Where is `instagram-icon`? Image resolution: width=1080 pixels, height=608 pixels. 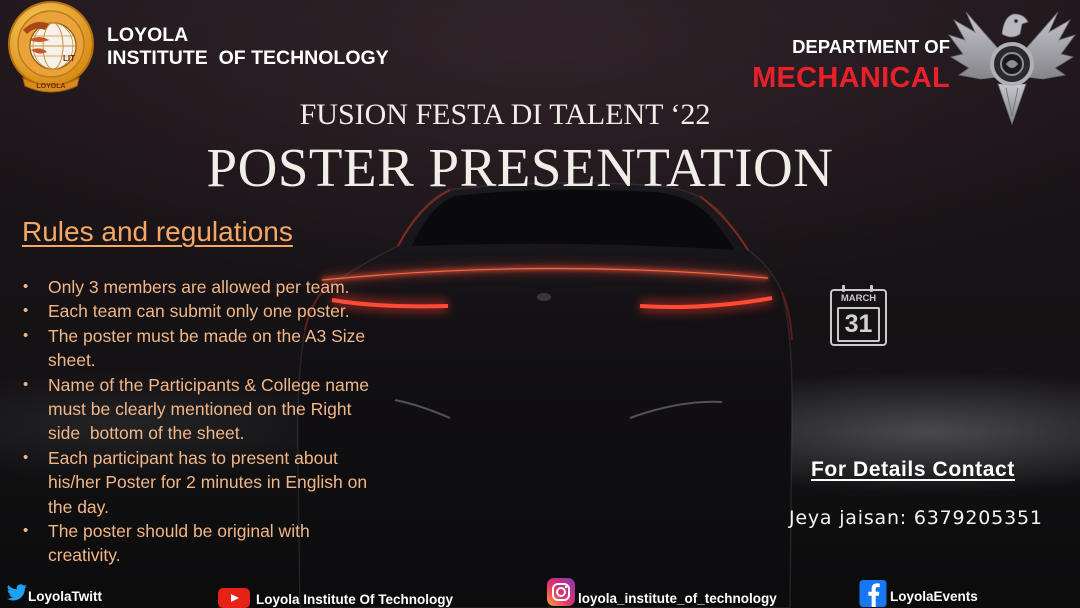 instagram-icon is located at coordinates (561, 592).